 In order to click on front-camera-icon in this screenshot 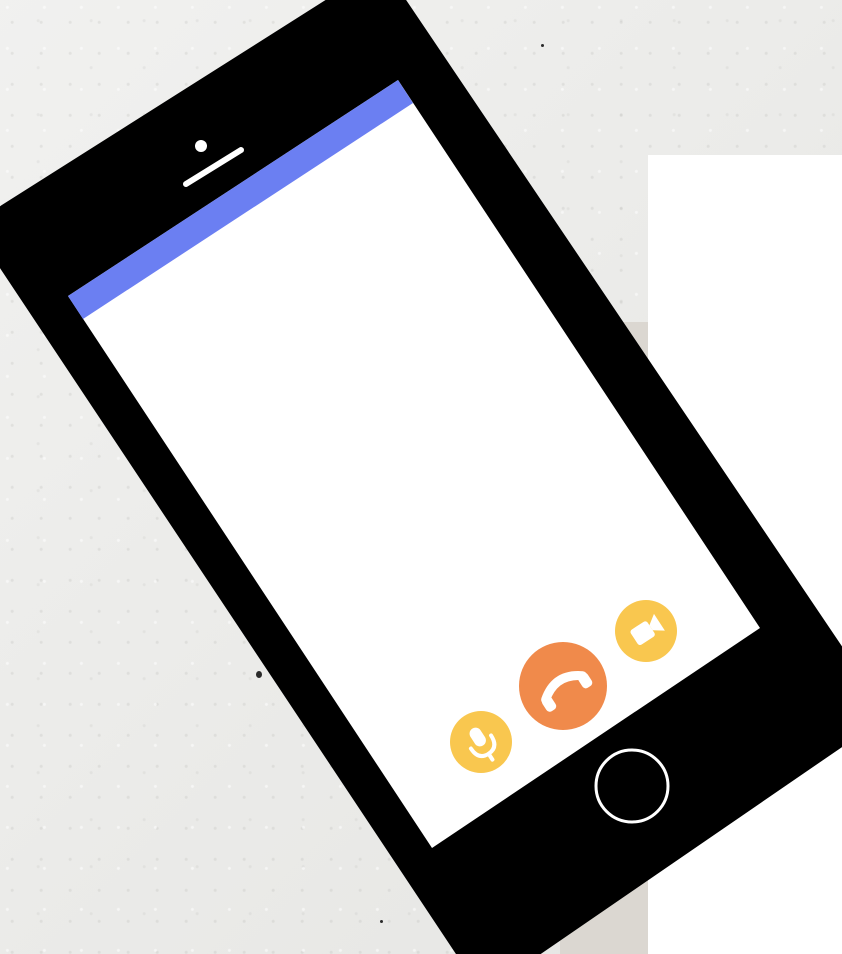, I will do `click(201, 146)`.